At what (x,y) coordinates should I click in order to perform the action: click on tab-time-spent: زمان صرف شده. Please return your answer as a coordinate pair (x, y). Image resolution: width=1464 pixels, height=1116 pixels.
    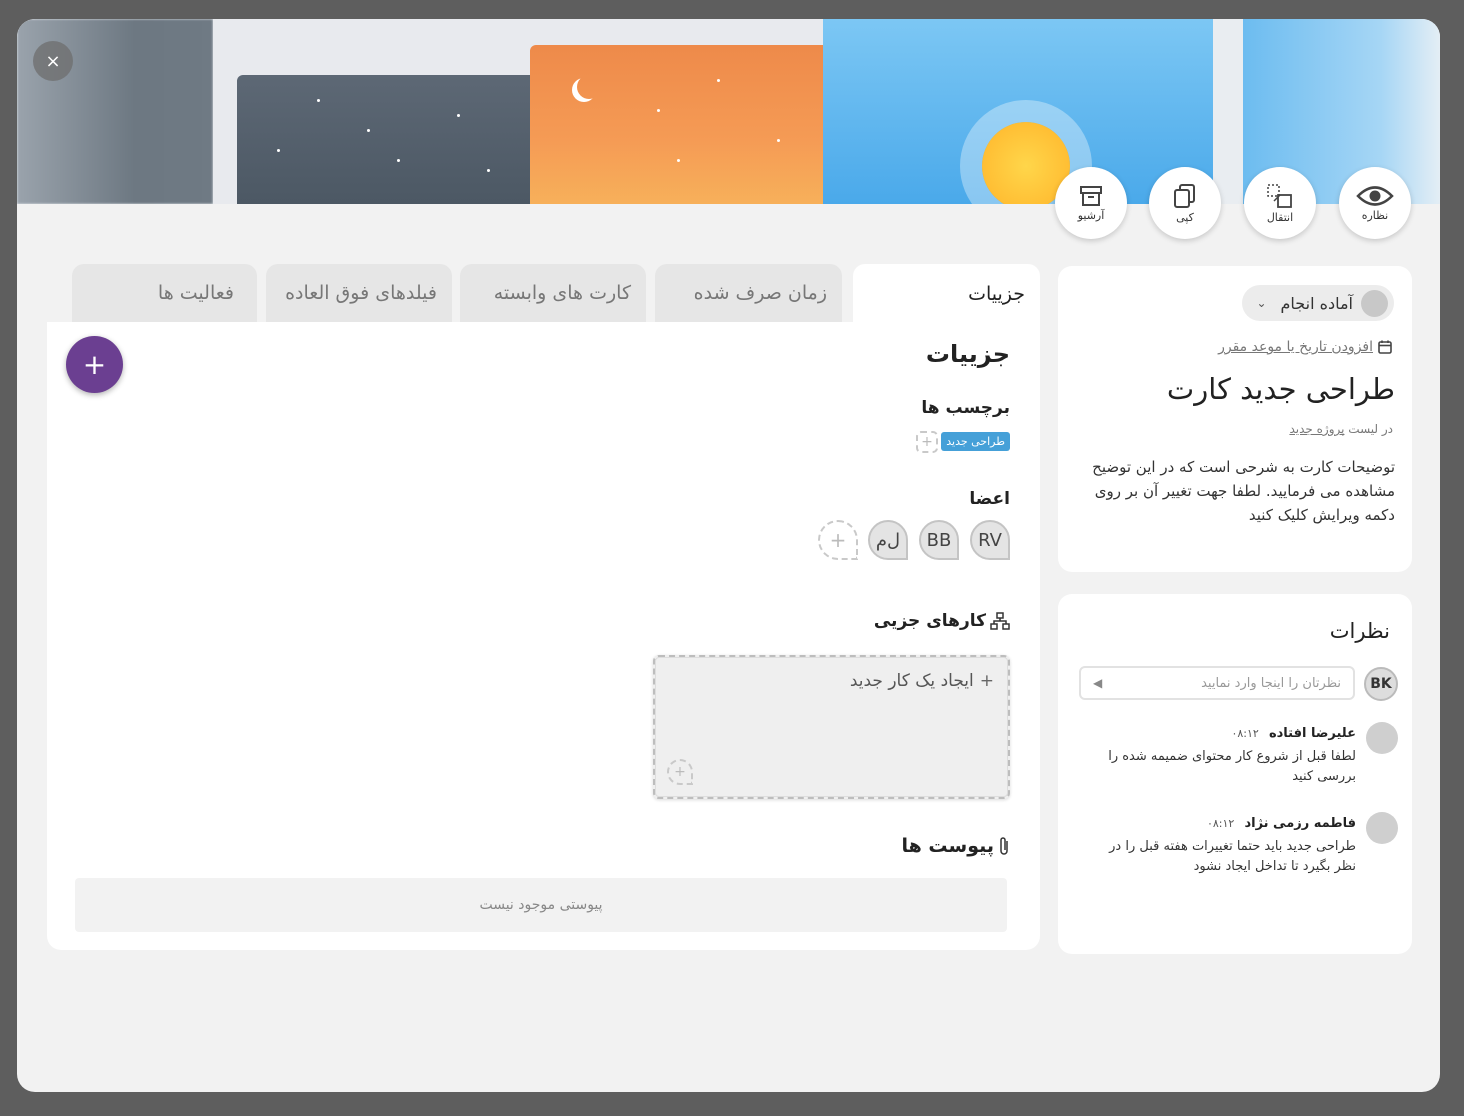
    Looking at the image, I should click on (748, 293).